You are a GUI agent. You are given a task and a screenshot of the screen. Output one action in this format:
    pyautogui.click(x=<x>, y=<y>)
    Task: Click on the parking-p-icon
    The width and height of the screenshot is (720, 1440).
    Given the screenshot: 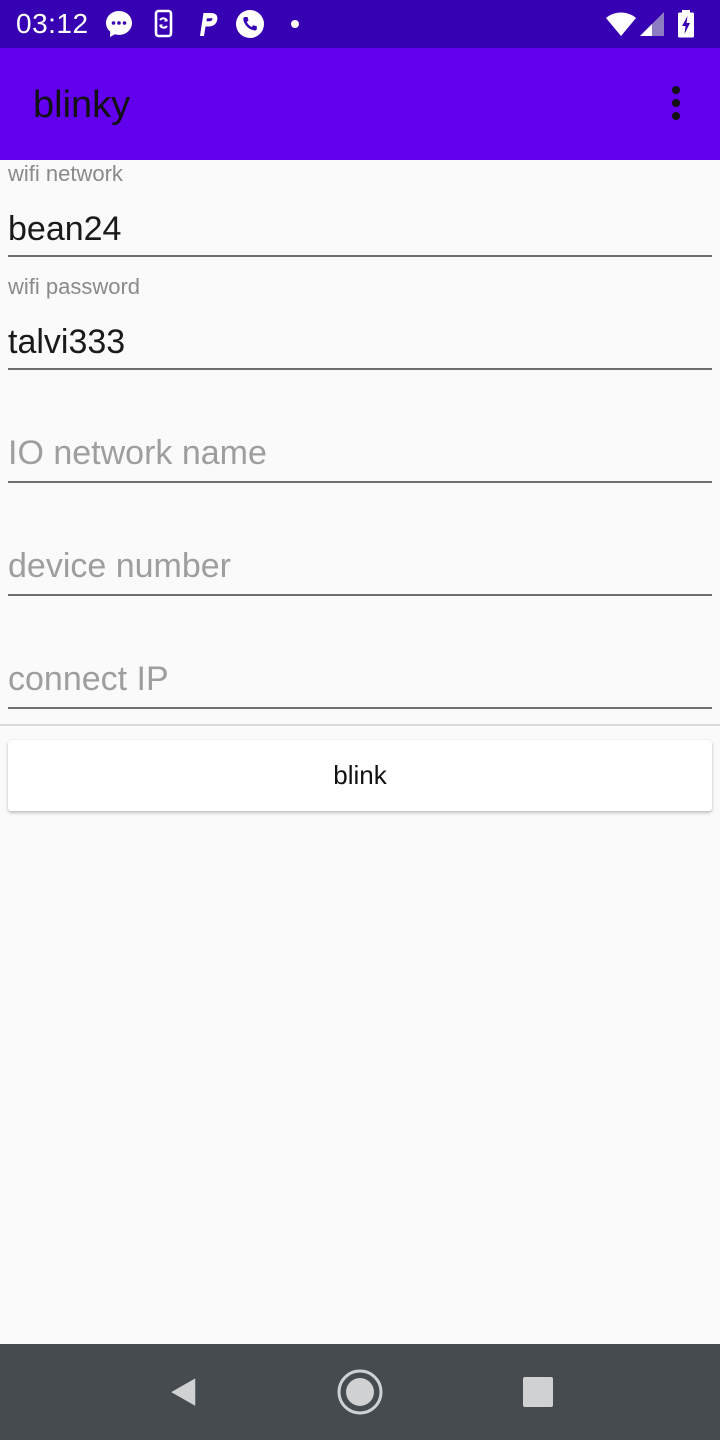 What is the action you would take?
    pyautogui.click(x=209, y=24)
    